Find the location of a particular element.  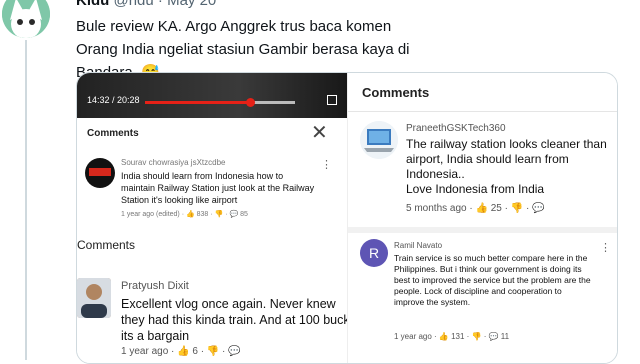

commenter-avatar-photo is located at coordinates (94, 298).